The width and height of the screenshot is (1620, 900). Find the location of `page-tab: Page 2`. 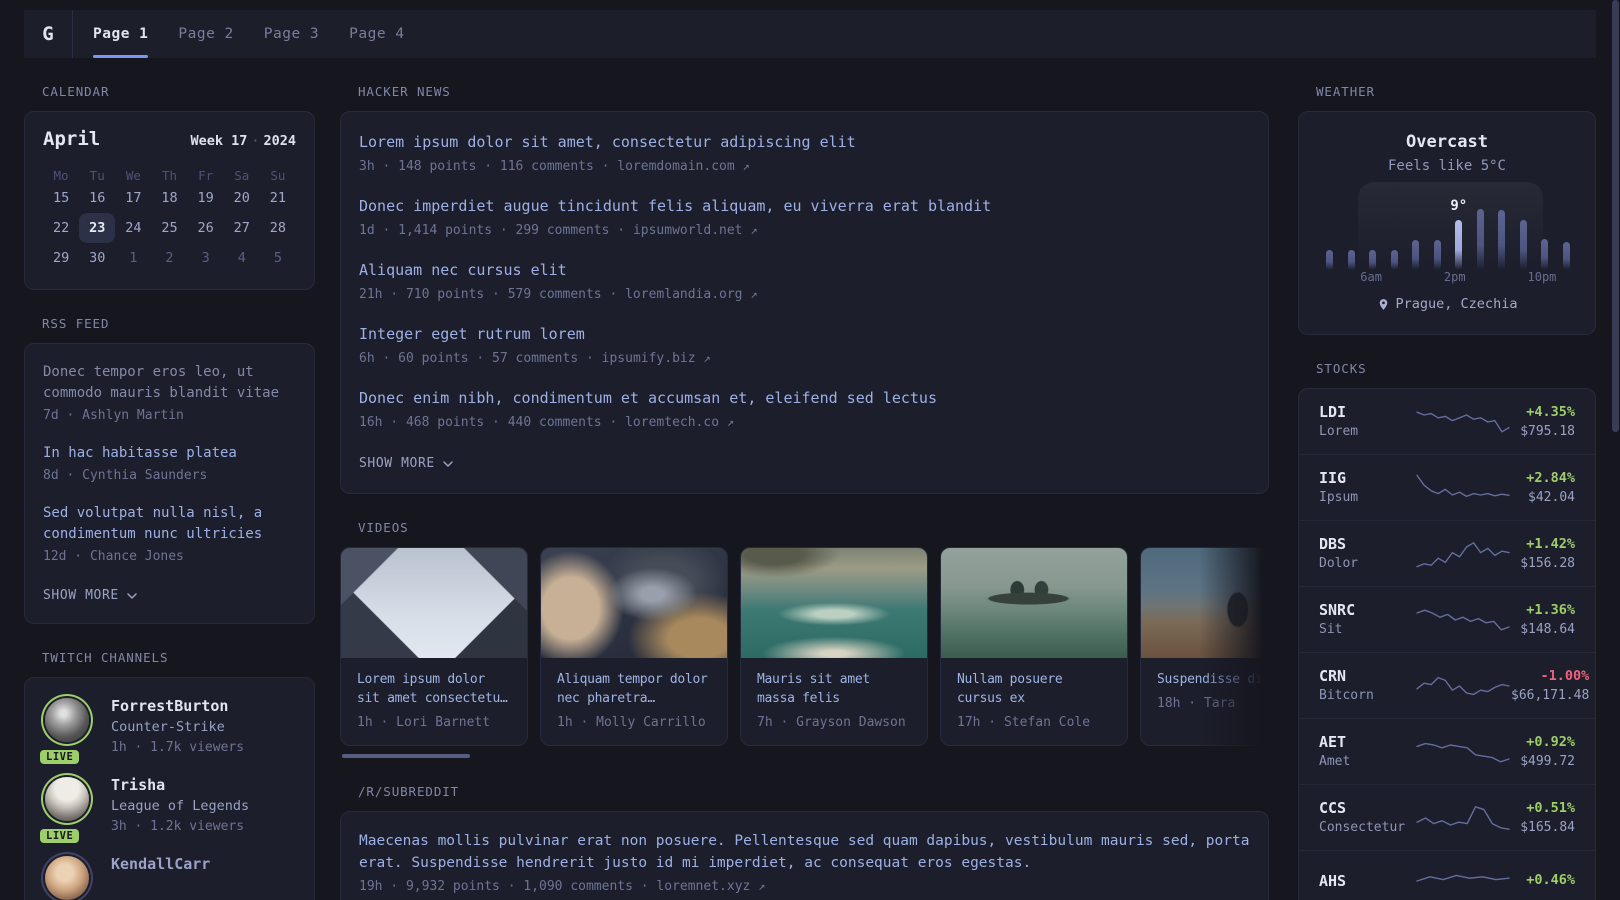

page-tab: Page 2 is located at coordinates (205, 34).